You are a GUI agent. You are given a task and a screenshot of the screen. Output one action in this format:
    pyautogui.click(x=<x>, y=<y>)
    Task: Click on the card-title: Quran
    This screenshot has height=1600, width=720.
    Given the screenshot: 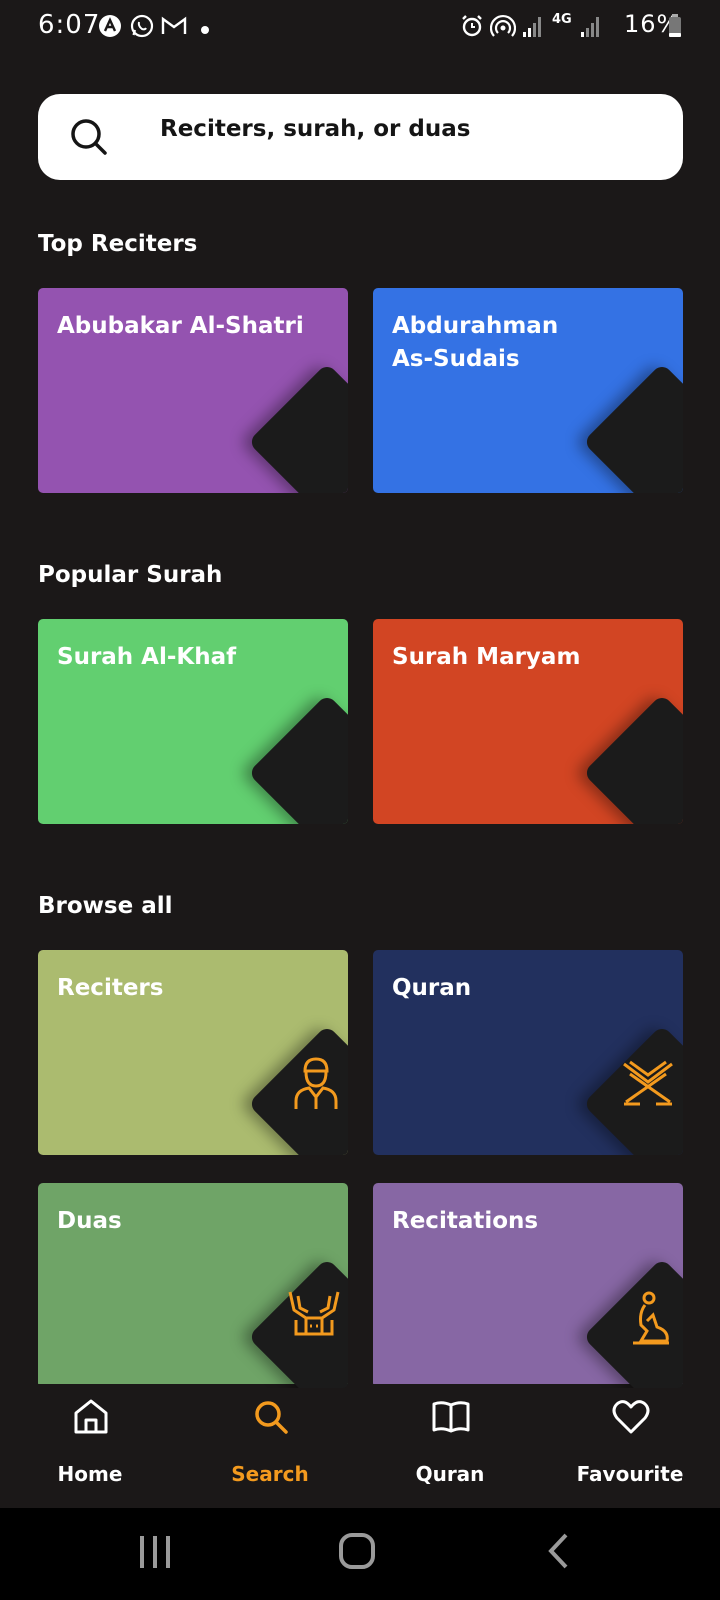 What is the action you would take?
    pyautogui.click(x=432, y=988)
    